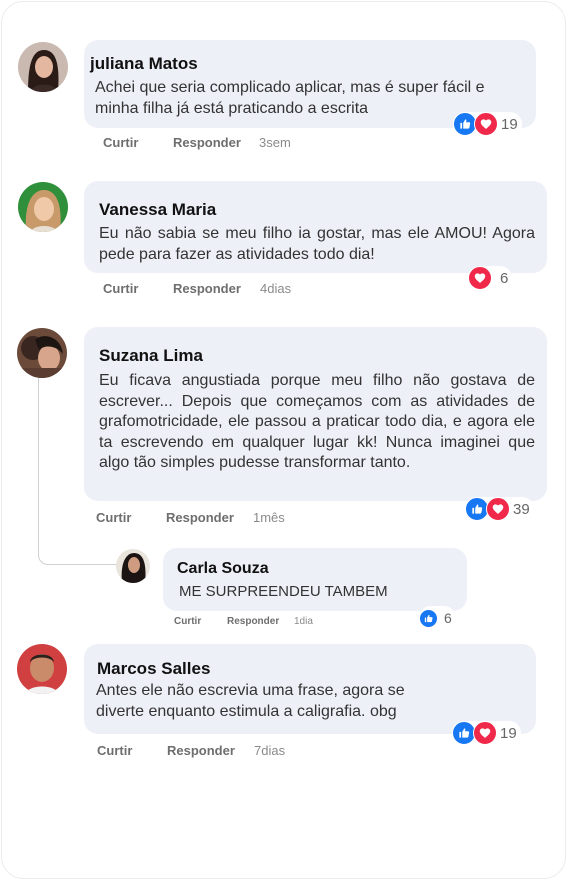 This screenshot has width=569, height=882. Describe the element at coordinates (223, 569) in the screenshot. I see `reply-author: Carla Souza` at that location.